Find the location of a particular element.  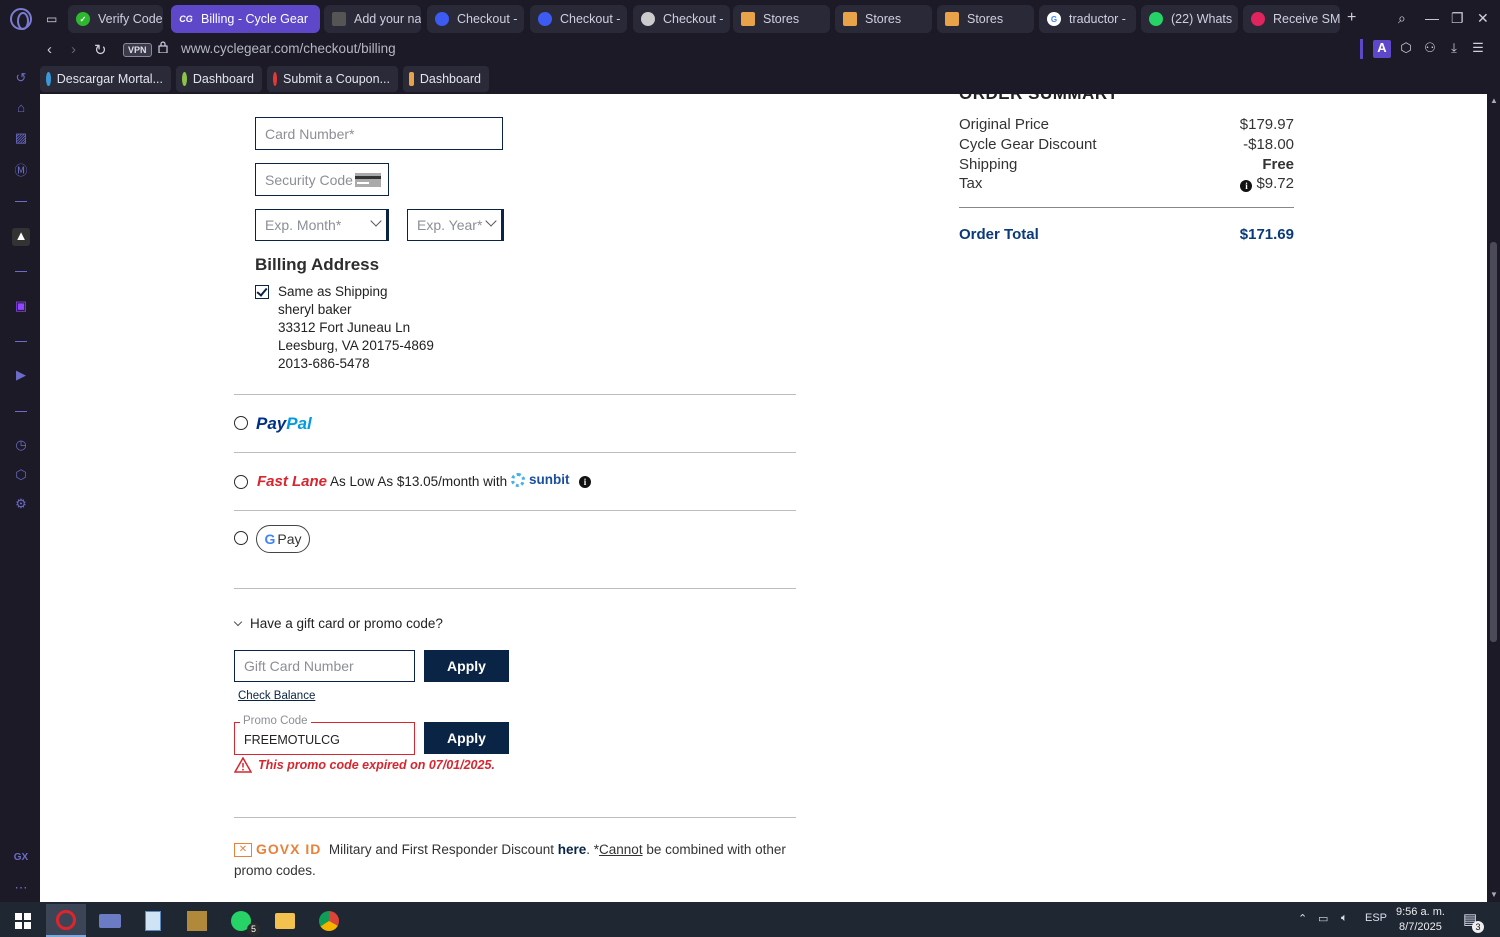

scroll-up-icon: ▲ is located at coordinates (1494, 100).